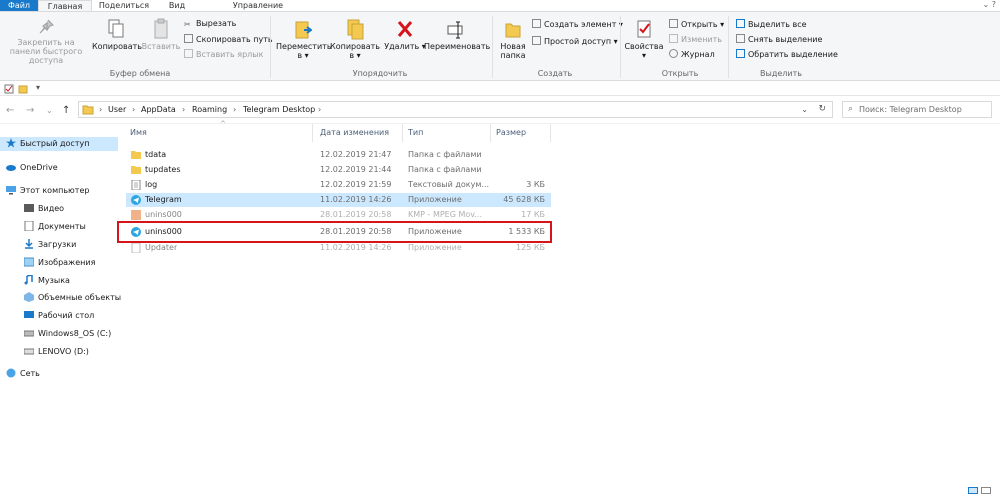 This screenshot has width=1000, height=497. I want to click on open-button: Открыть ▾, so click(696, 24).